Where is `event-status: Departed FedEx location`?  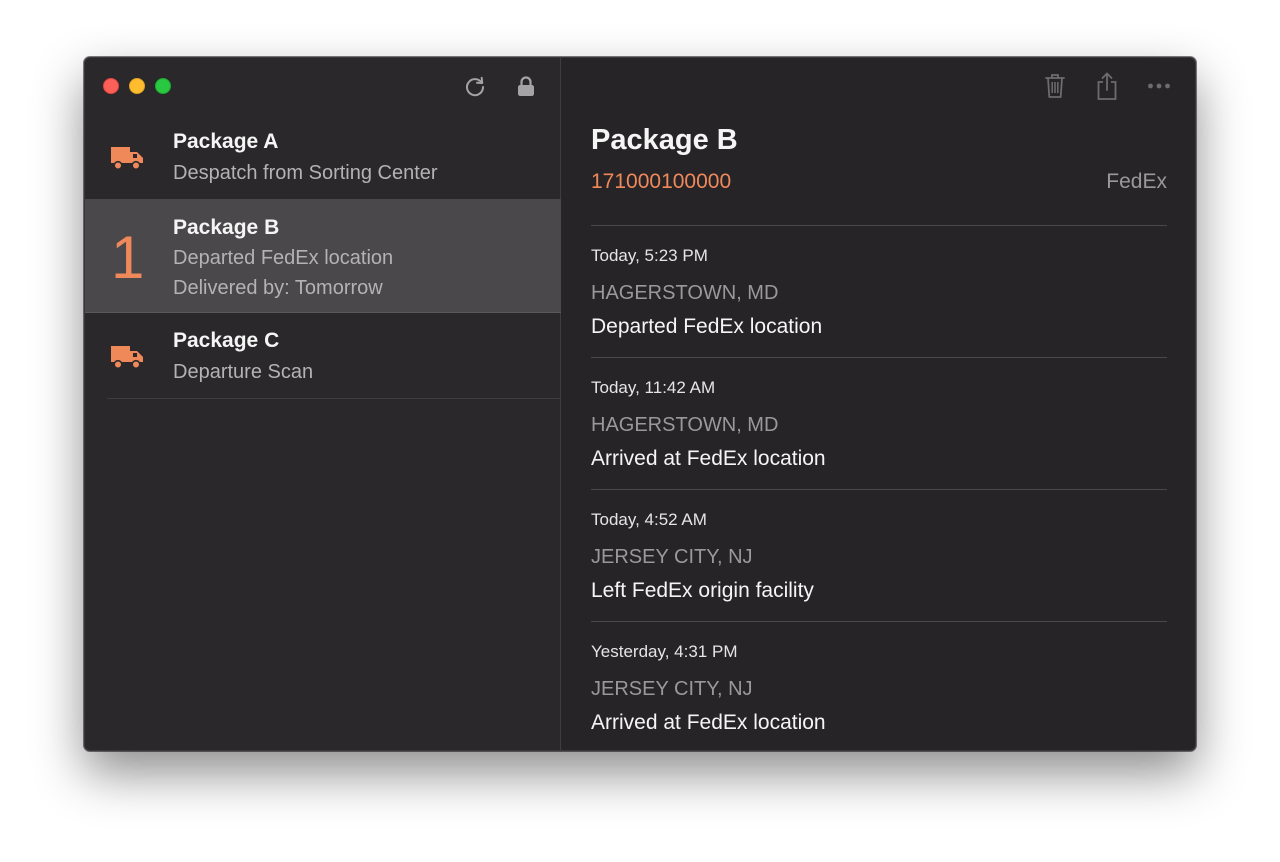 event-status: Departed FedEx location is located at coordinates (707, 326).